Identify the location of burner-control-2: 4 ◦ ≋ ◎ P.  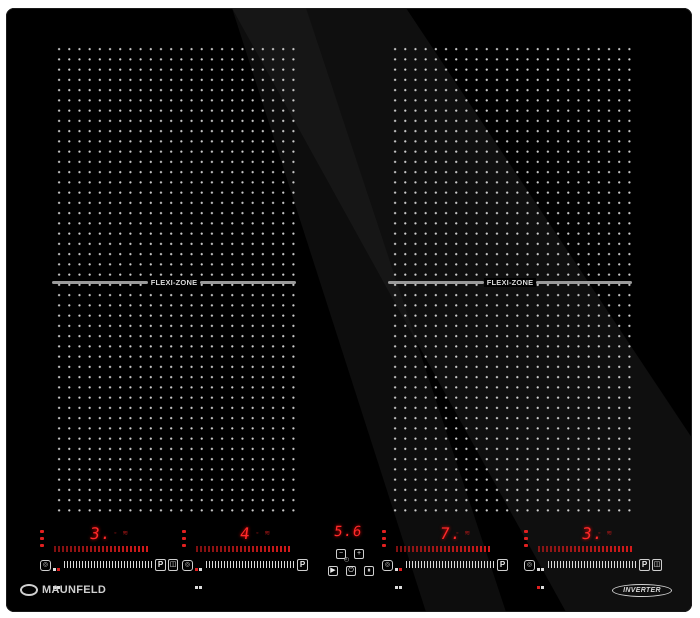
(252, 554).